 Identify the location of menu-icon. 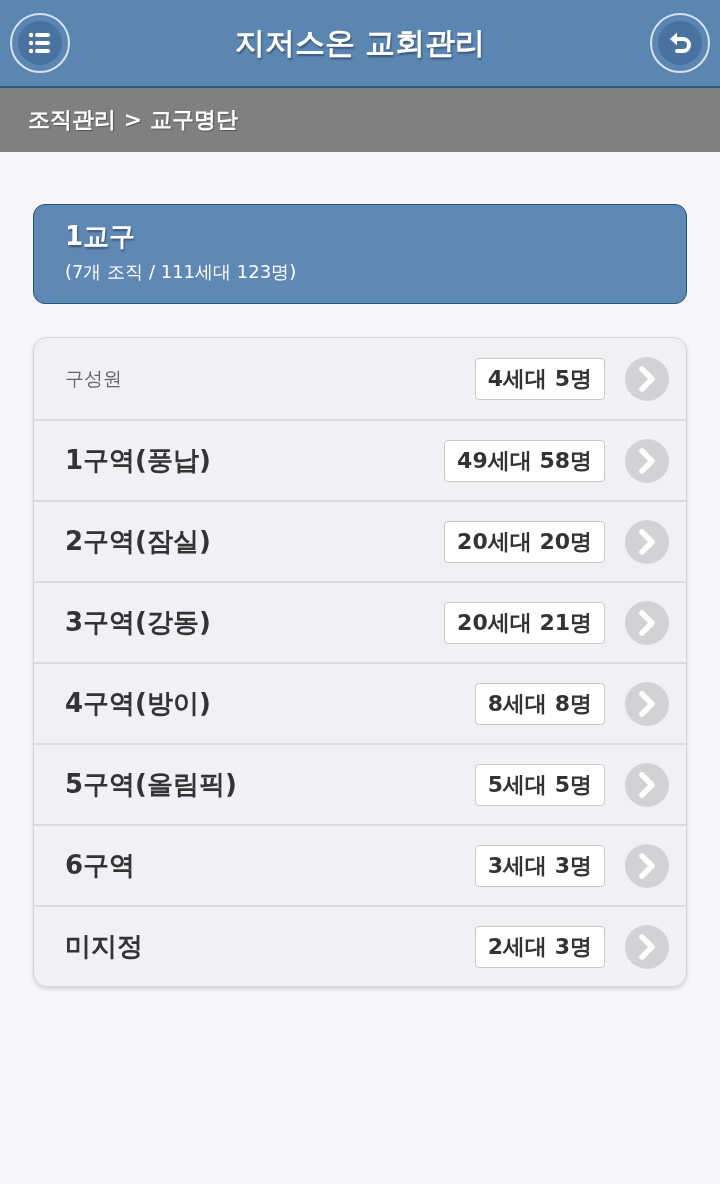
(40, 43).